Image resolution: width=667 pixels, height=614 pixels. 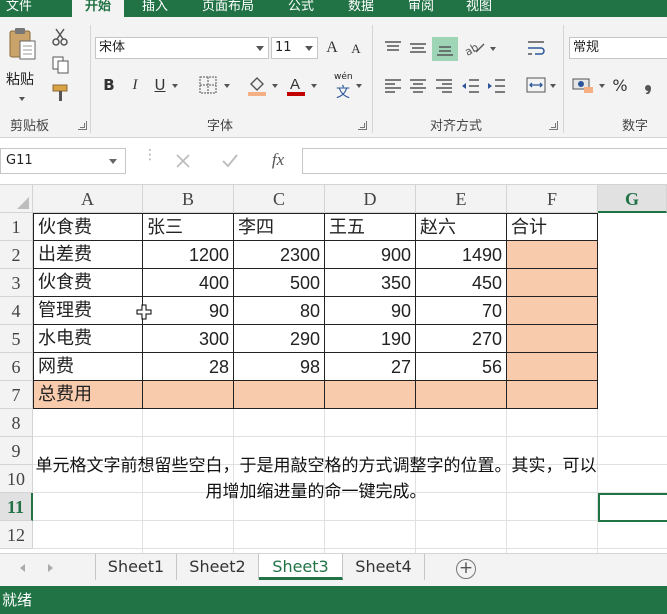 I want to click on table-cell: 管理费, so click(x=88, y=311).